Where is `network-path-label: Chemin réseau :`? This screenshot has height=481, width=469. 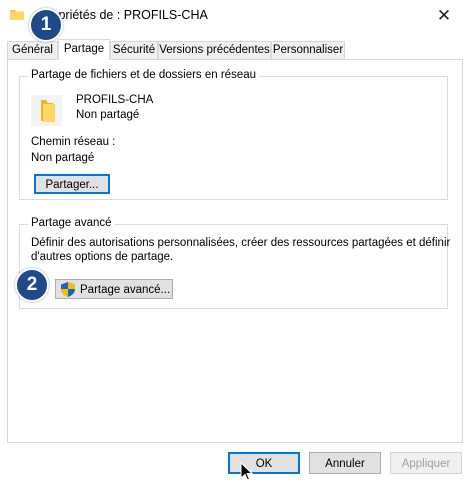 network-path-label: Chemin réseau : is located at coordinates (73, 142).